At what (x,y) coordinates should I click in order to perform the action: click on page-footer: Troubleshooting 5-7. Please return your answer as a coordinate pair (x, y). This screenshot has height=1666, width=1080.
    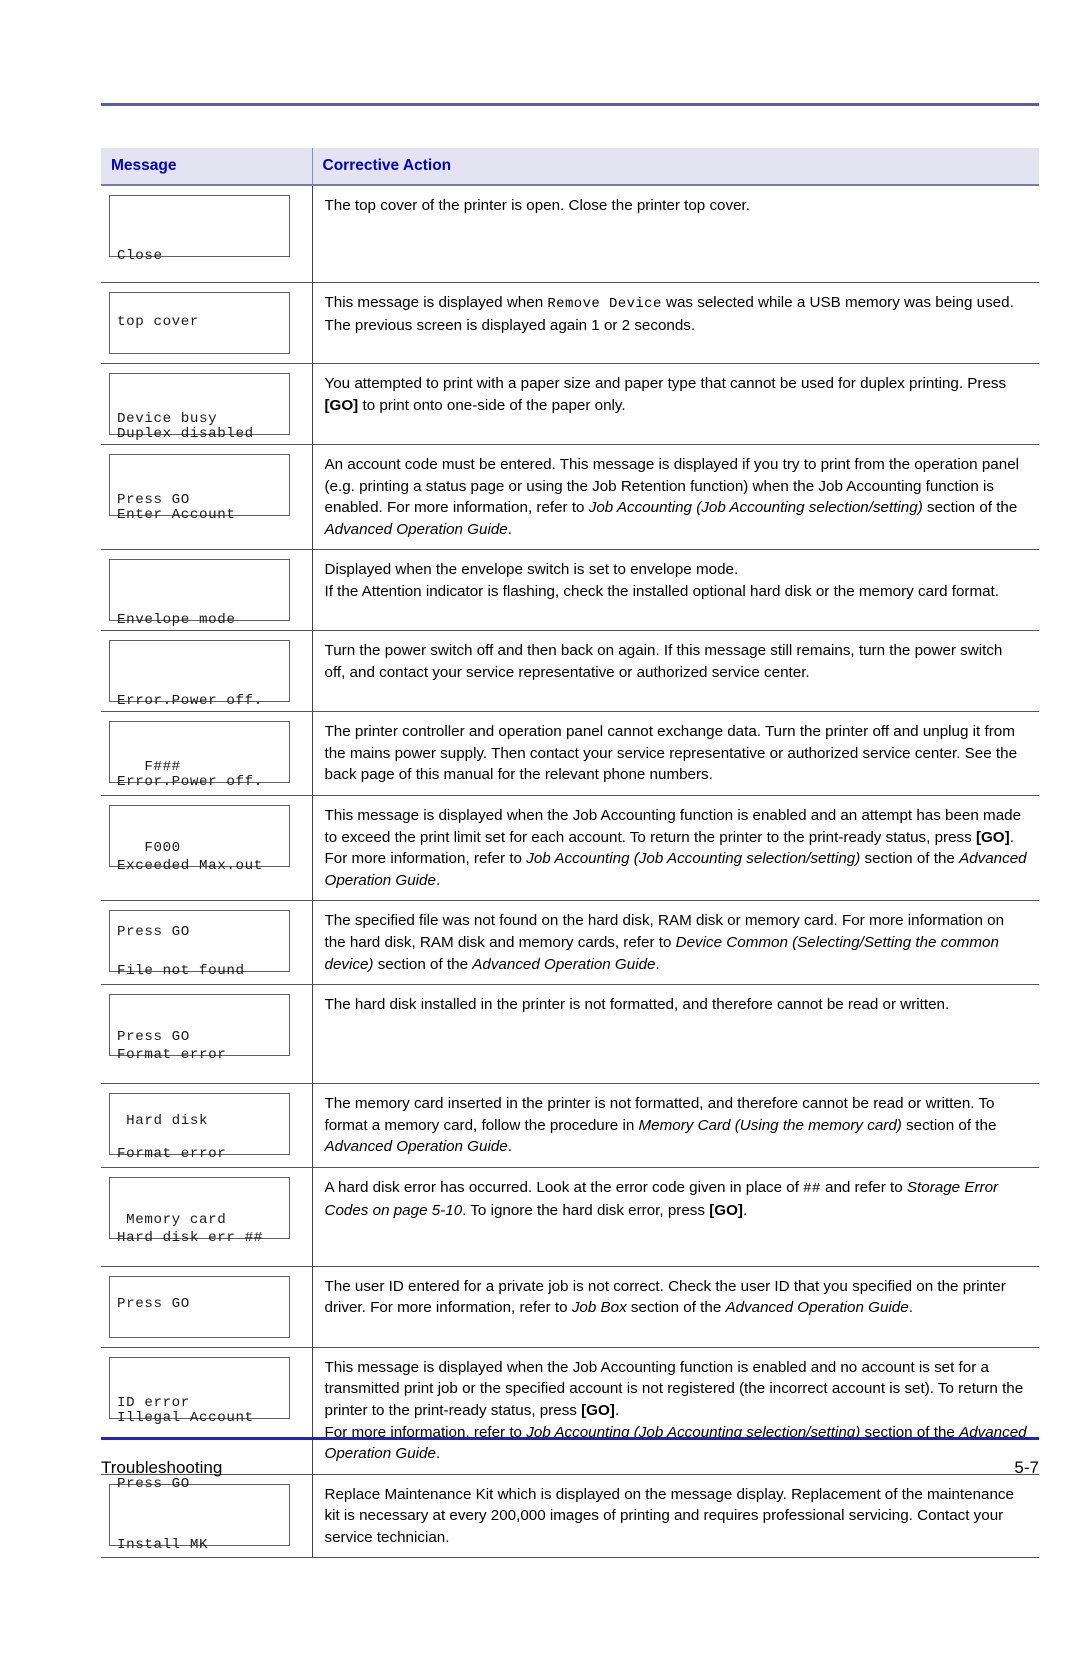
    Looking at the image, I should click on (570, 1468).